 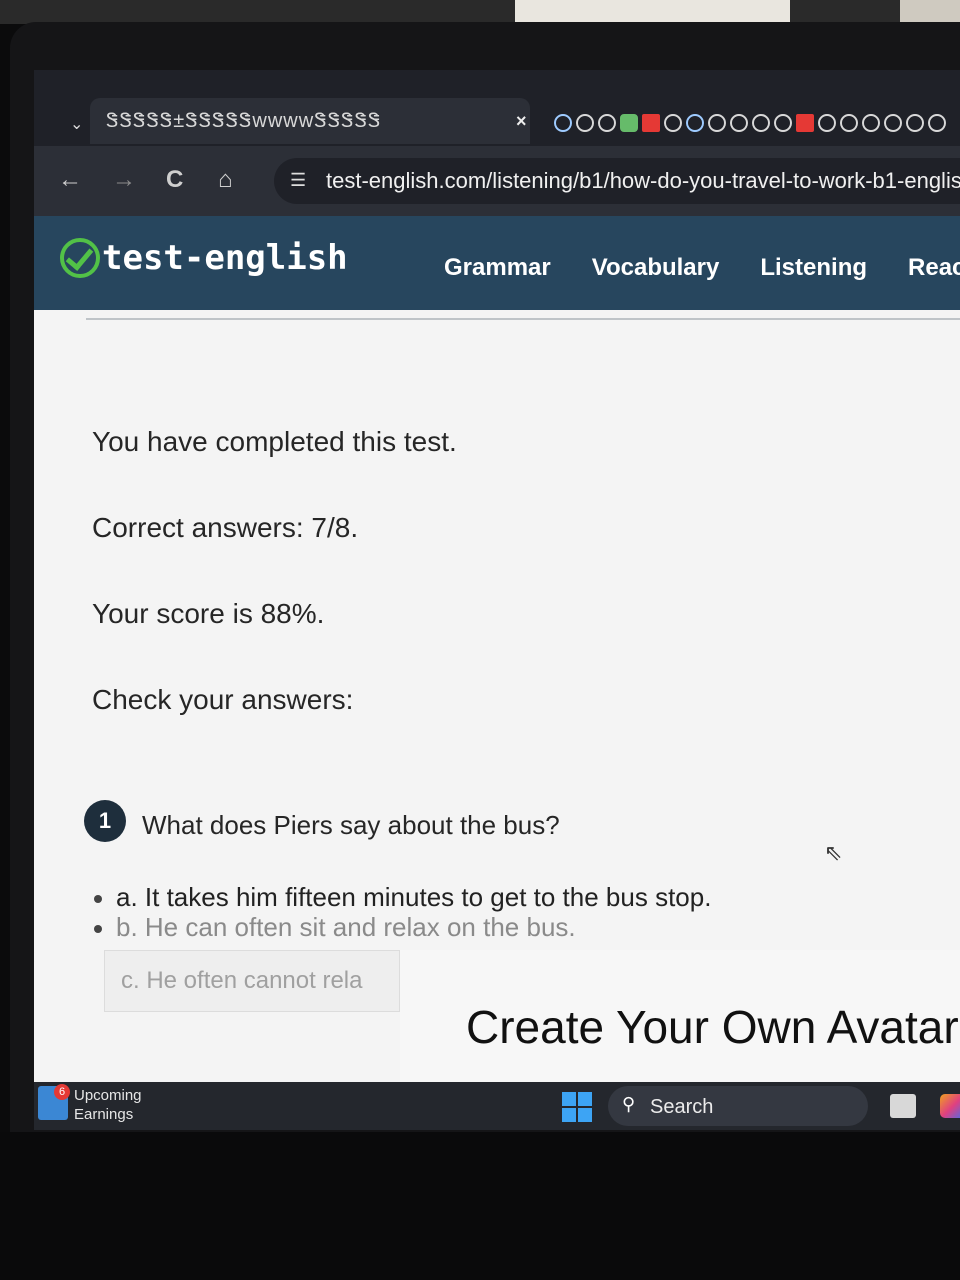 What do you see at coordinates (750, 123) in the screenshot?
I see `pinned-tab-icons` at bounding box center [750, 123].